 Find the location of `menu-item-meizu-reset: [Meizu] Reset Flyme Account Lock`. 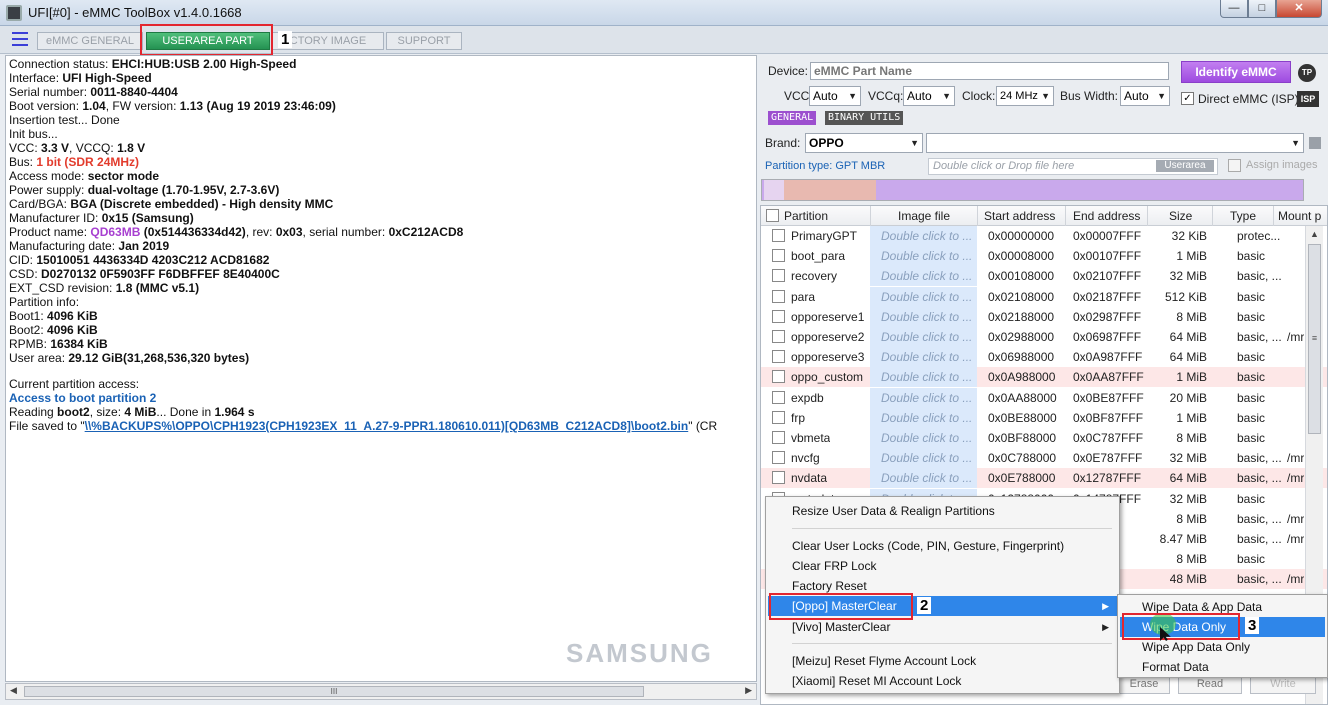

menu-item-meizu-reset: [Meizu] Reset Flyme Account Lock is located at coordinates (942, 661).